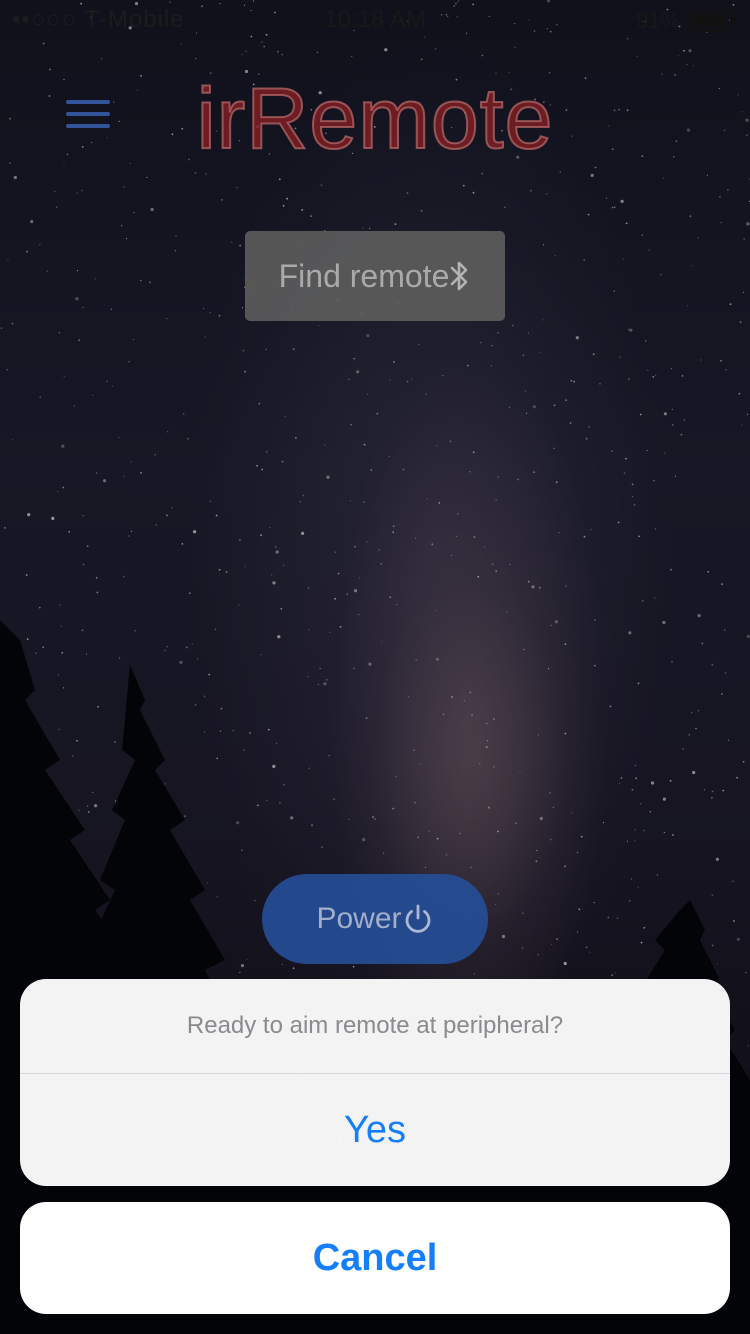  Describe the element at coordinates (375, 20) in the screenshot. I see `status-bar: ••○○○ T-Mobile 10:18 AM 91%` at that location.